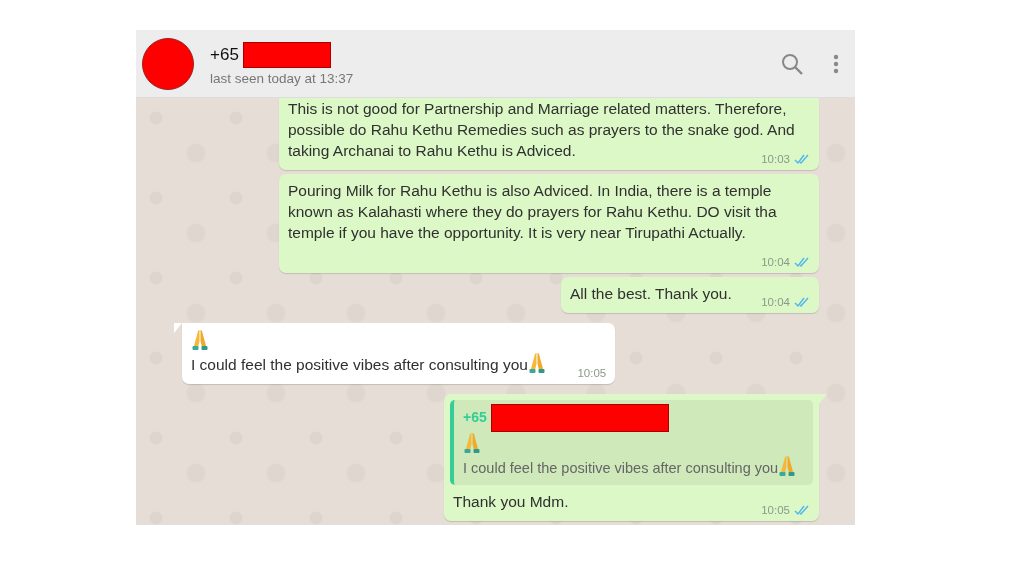 This screenshot has width=1024, height=576. What do you see at coordinates (168, 63) in the screenshot?
I see `avatar` at bounding box center [168, 63].